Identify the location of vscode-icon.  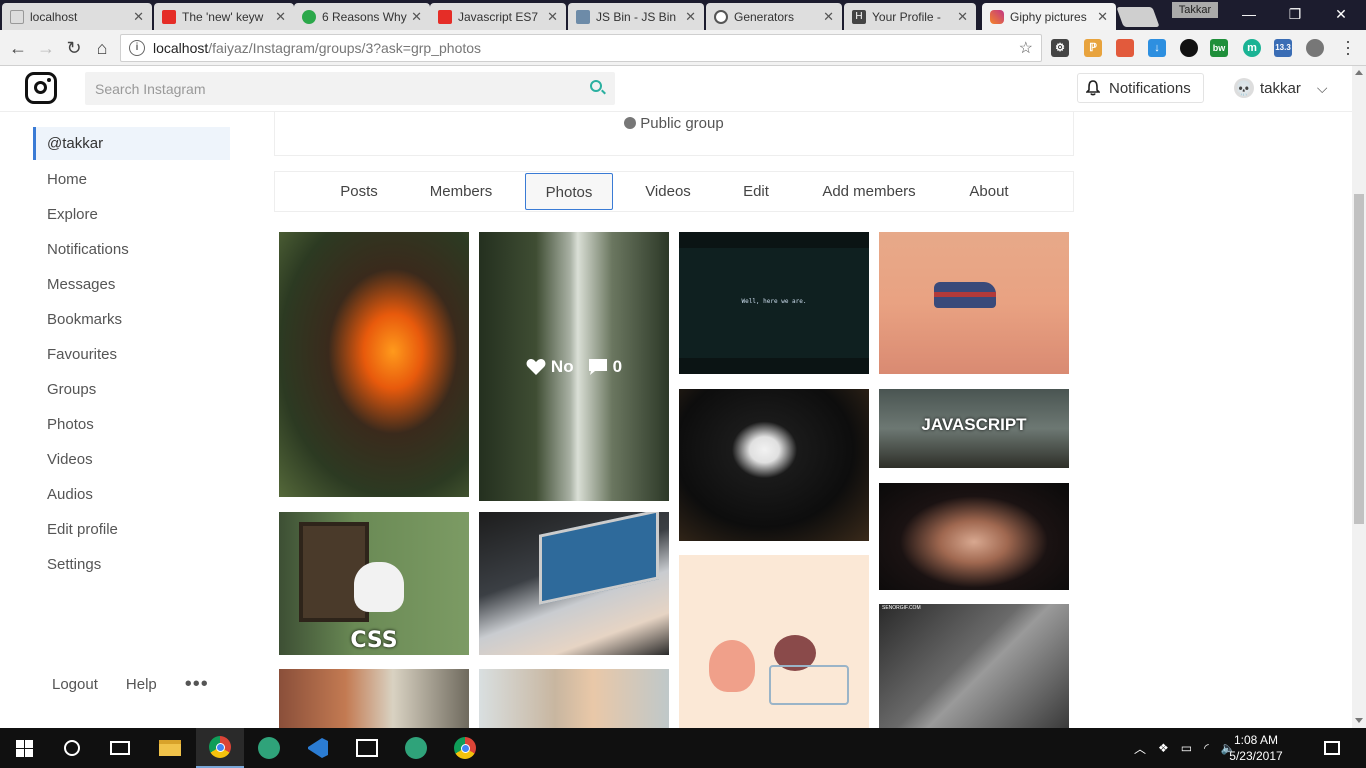
(318, 748).